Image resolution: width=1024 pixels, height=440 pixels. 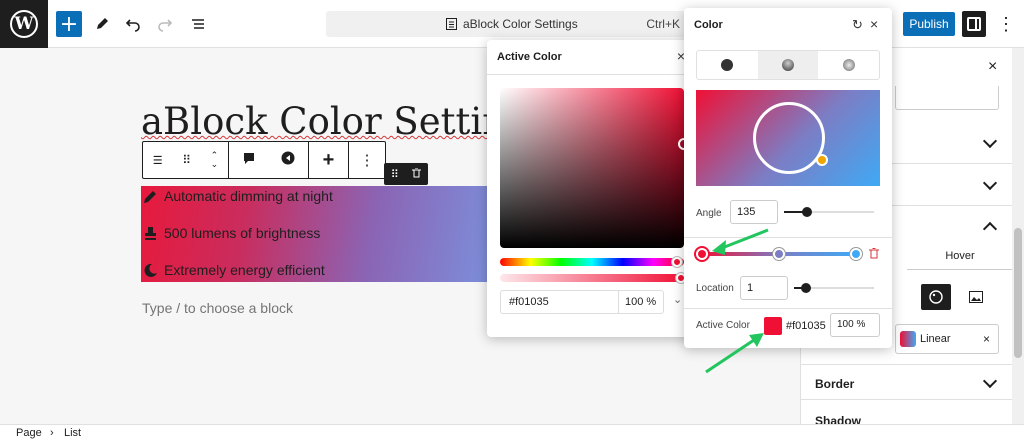 I want to click on radial-icon, so click(x=848, y=65).